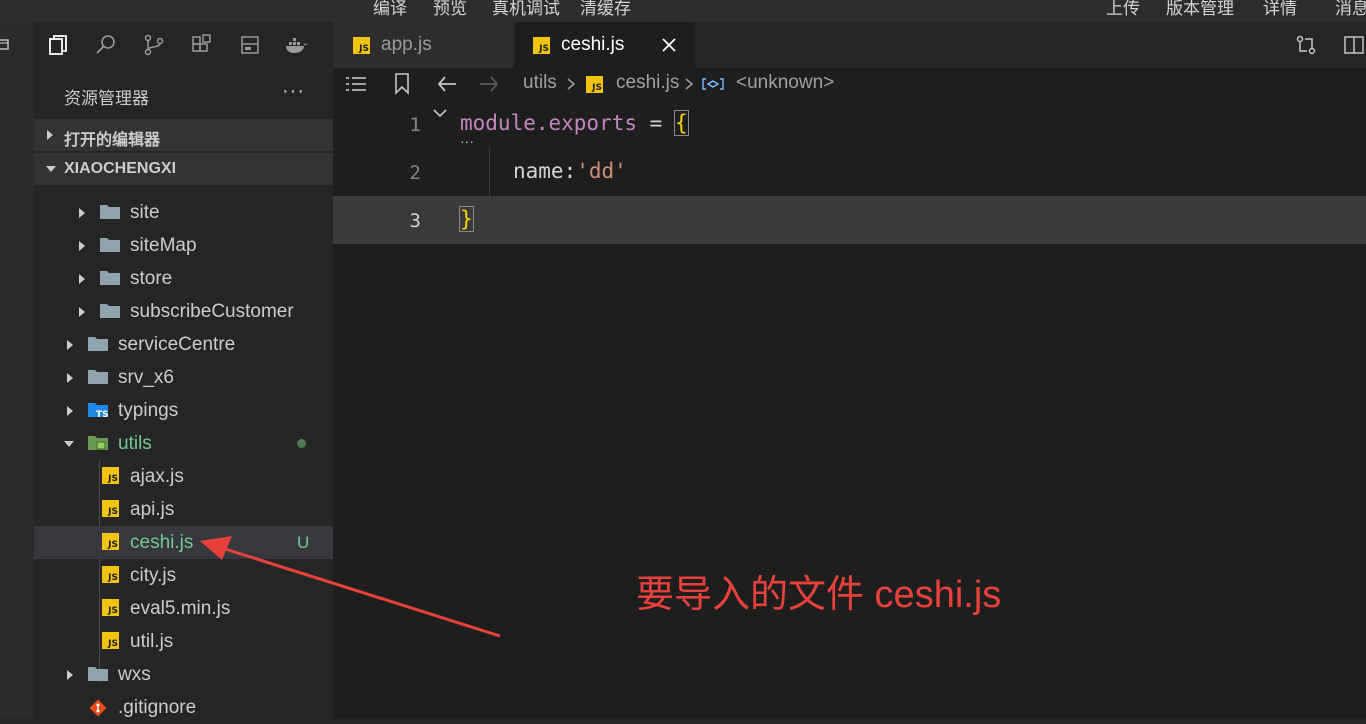  I want to click on annotation-label: 要导入的文件 ceshi.js, so click(819, 595).